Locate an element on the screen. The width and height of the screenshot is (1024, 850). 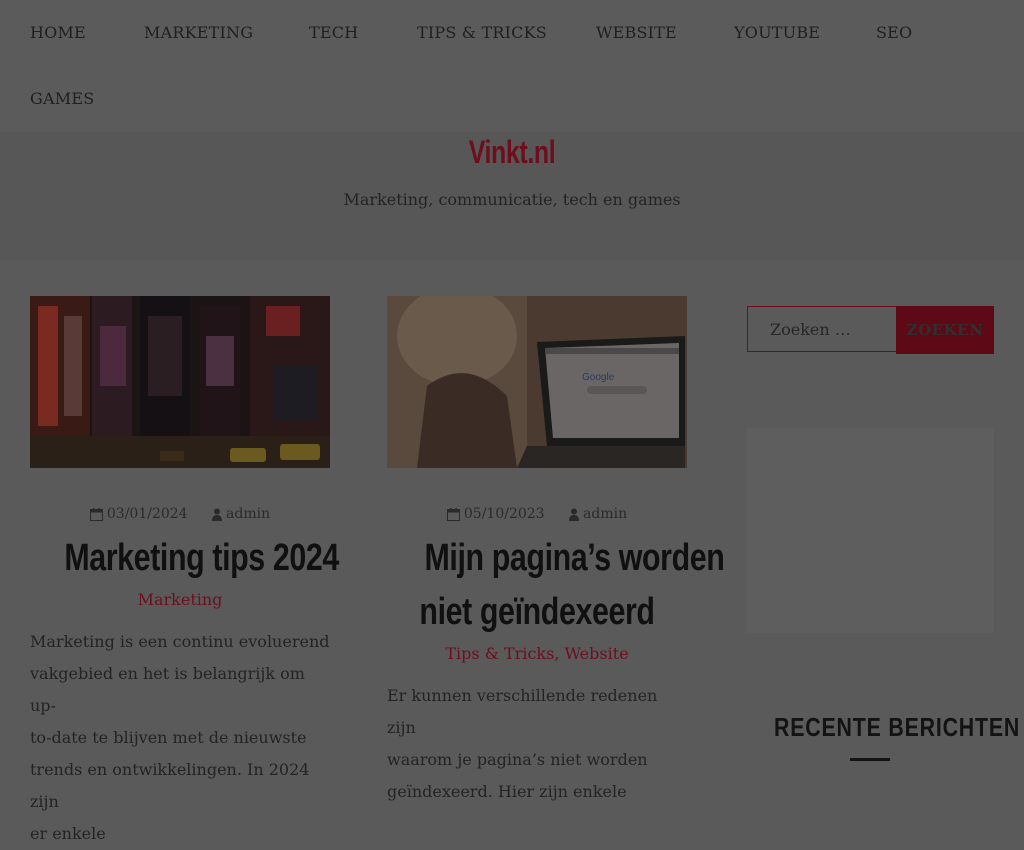
excerpt-line: to-date te blijven met de nieuwste is located at coordinates (168, 737).